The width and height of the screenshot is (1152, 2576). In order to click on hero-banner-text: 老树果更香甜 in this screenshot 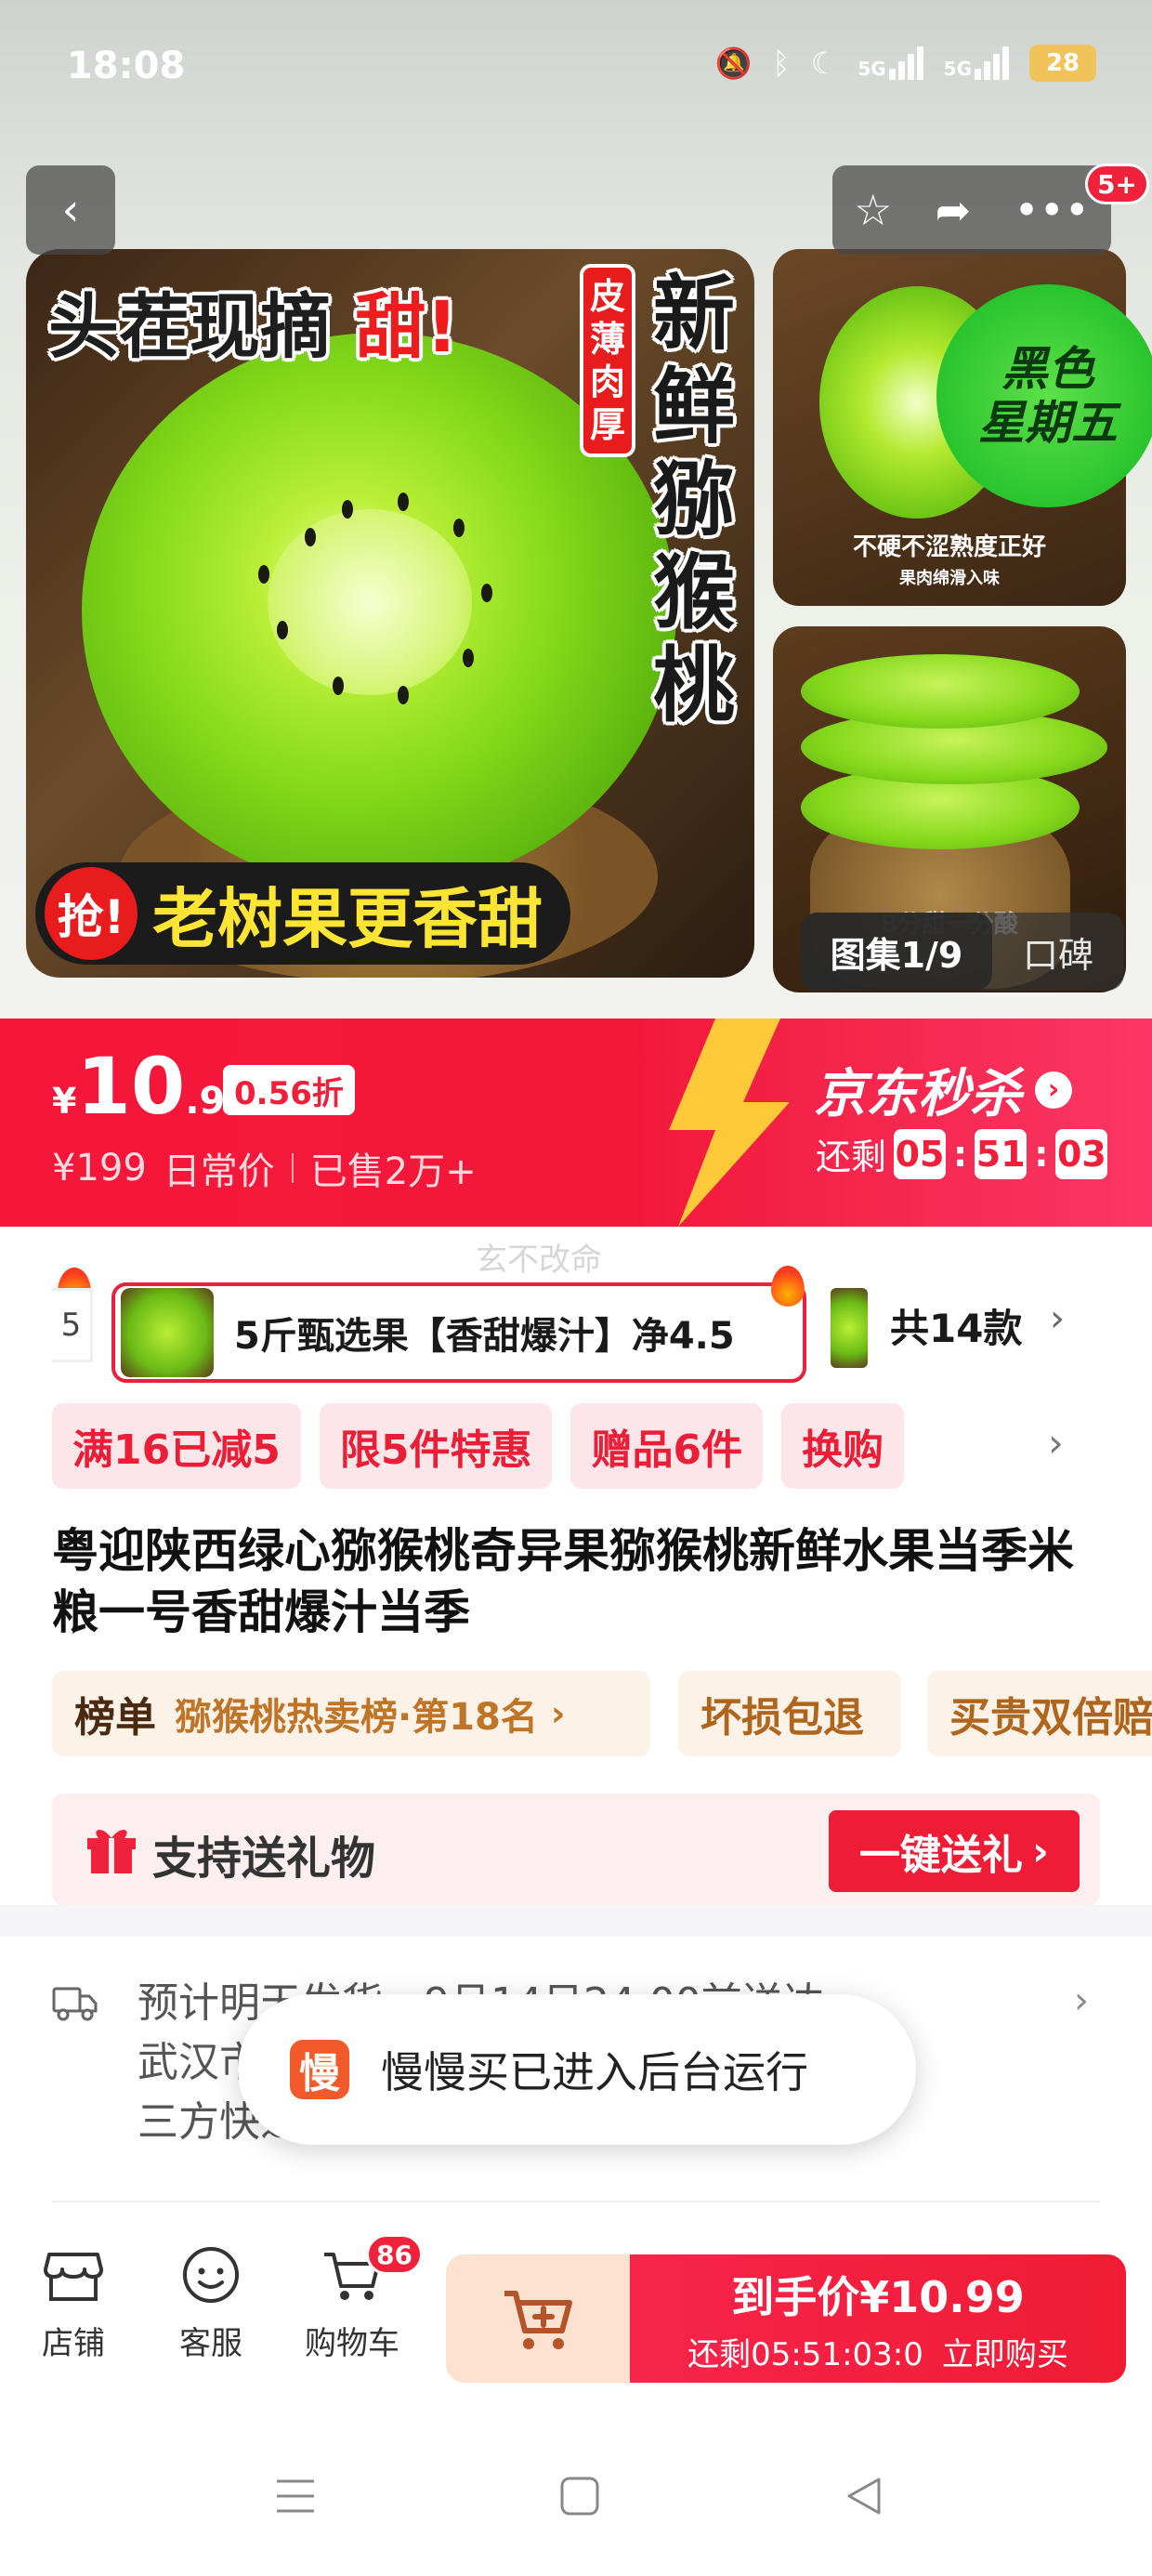, I will do `click(347, 918)`.